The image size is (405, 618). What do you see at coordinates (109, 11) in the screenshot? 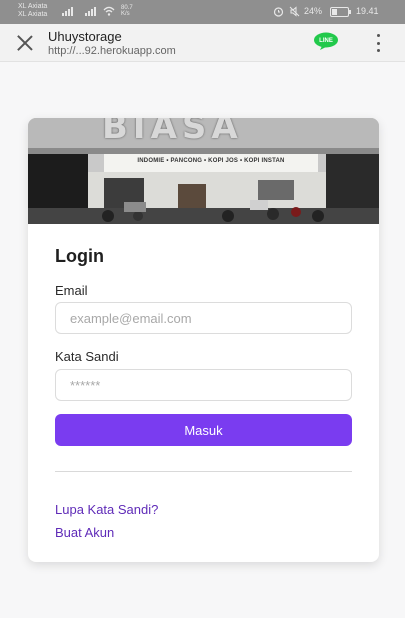
I see `wifi-icon` at bounding box center [109, 11].